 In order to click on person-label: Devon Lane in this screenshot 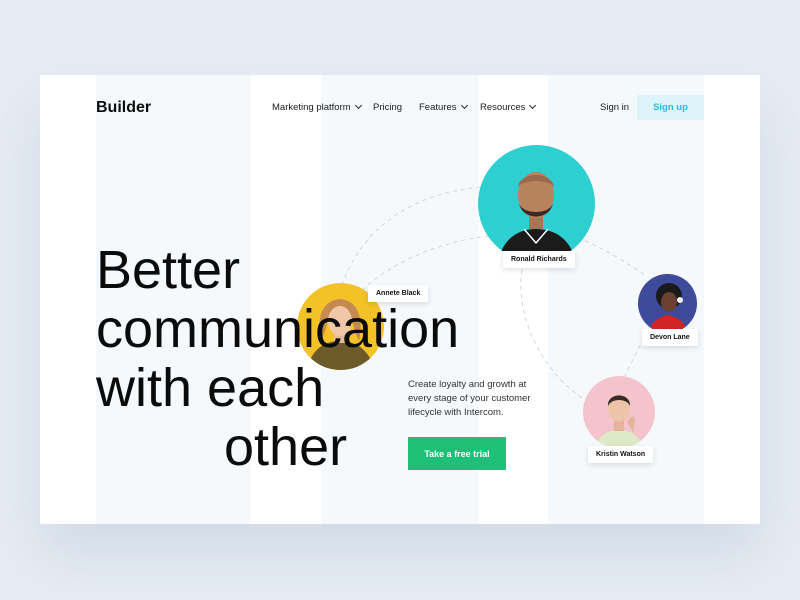, I will do `click(670, 337)`.